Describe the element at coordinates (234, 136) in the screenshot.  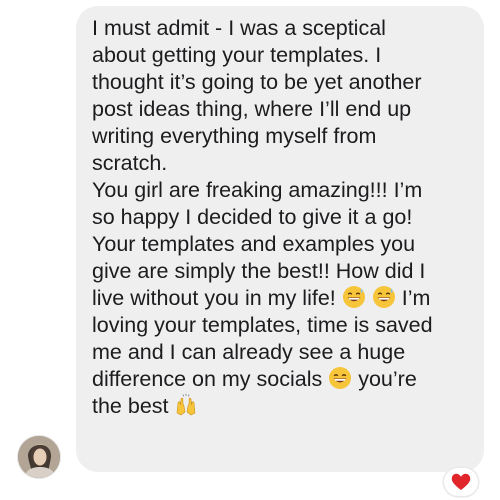
I see `message-line: writing everything myself from` at that location.